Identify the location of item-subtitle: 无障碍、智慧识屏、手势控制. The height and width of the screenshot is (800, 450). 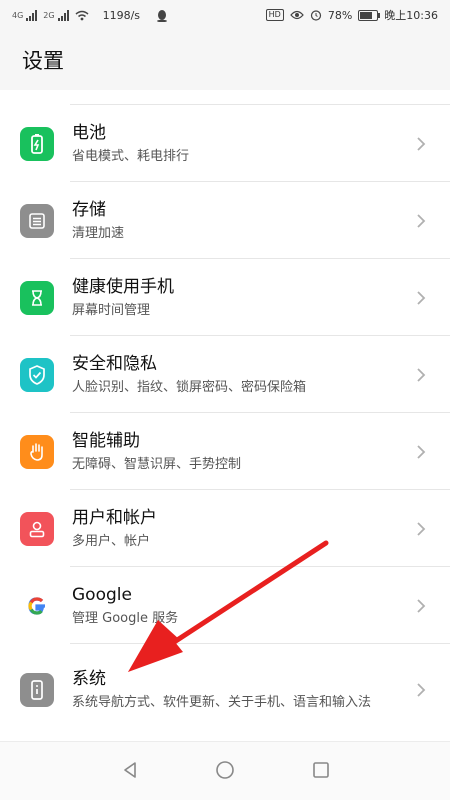
(157, 464).